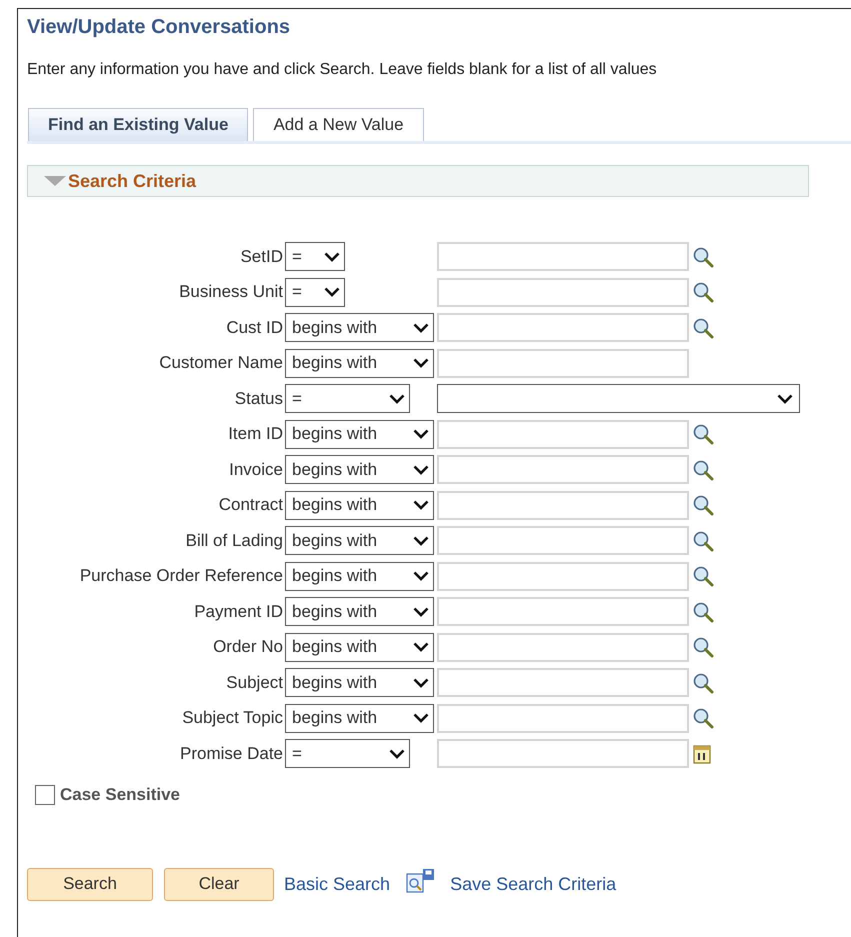 This screenshot has width=851, height=937. I want to click on field-label: Subject, so click(255, 682).